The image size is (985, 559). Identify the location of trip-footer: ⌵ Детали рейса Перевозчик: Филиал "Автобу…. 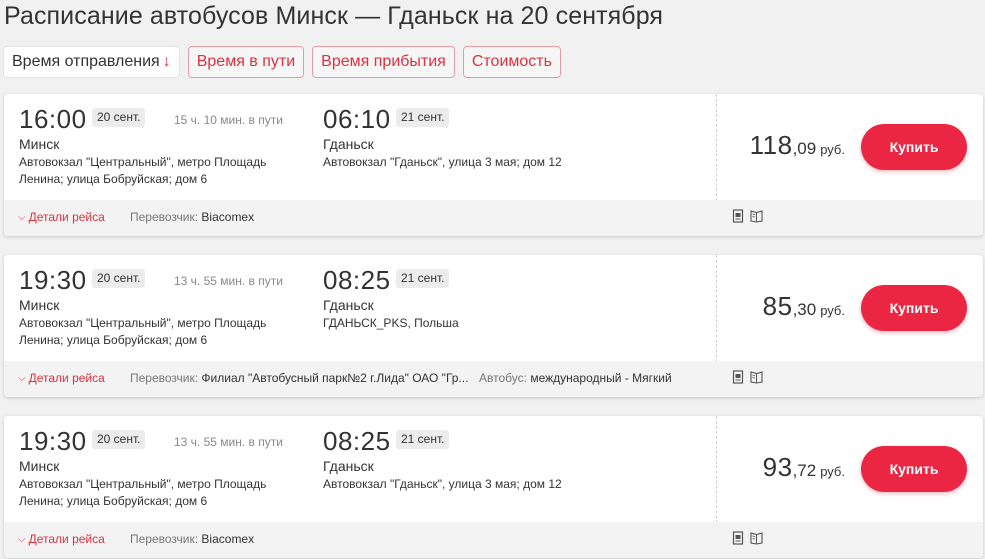
(493, 379).